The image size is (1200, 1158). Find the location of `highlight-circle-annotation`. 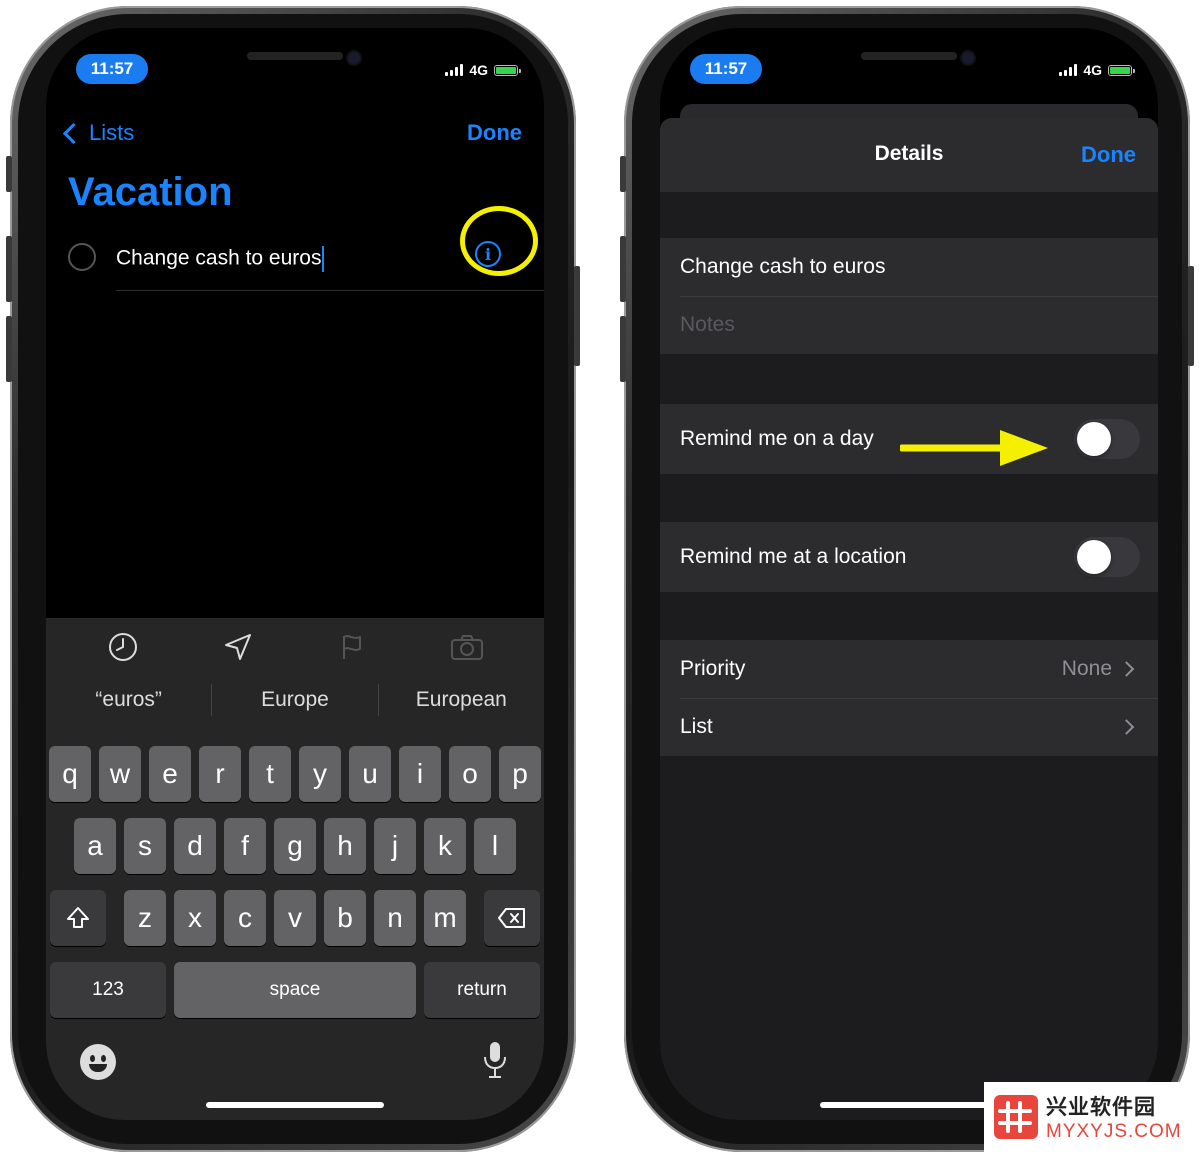

highlight-circle-annotation is located at coordinates (499, 241).